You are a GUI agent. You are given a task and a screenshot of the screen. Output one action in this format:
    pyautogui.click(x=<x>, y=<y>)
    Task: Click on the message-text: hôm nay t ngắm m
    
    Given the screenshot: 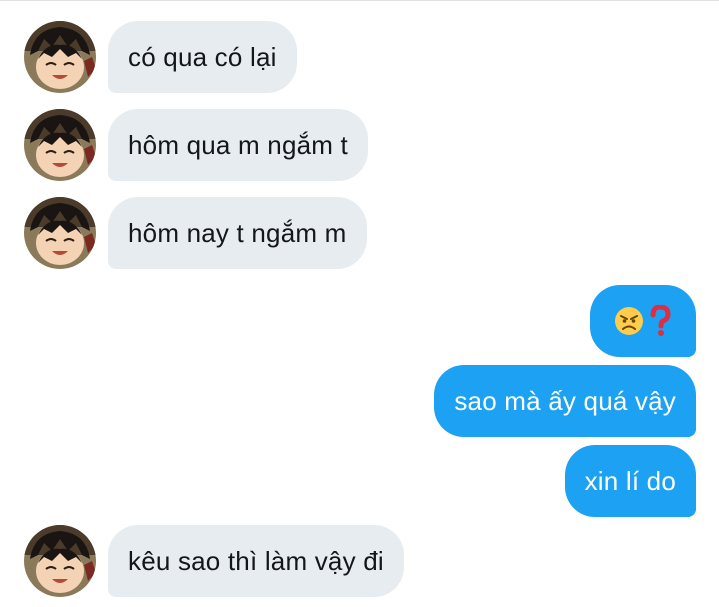 What is the action you would take?
    pyautogui.click(x=237, y=232)
    